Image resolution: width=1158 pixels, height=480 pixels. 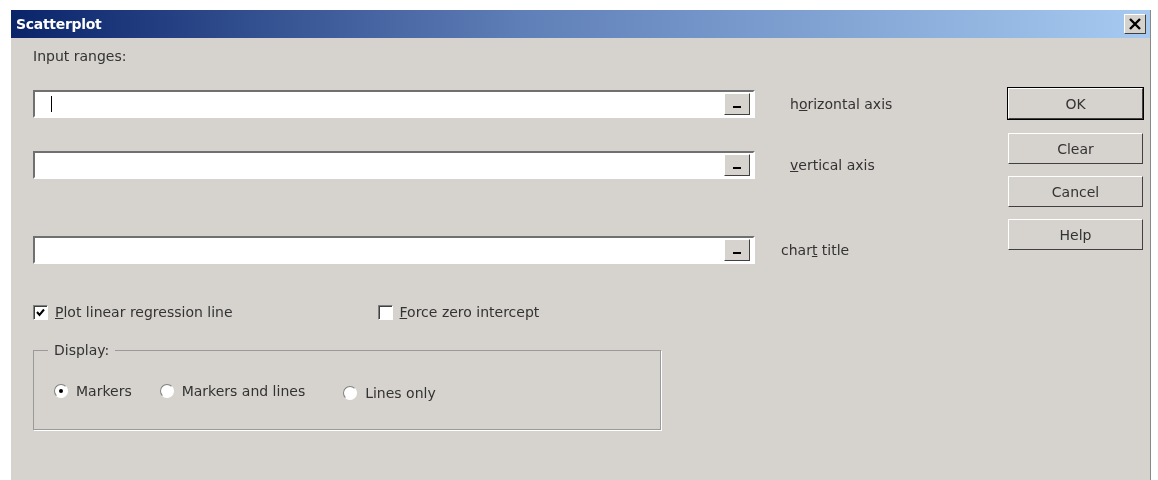 What do you see at coordinates (144, 312) in the screenshot?
I see `checkbox-label: Plot linear regression line` at bounding box center [144, 312].